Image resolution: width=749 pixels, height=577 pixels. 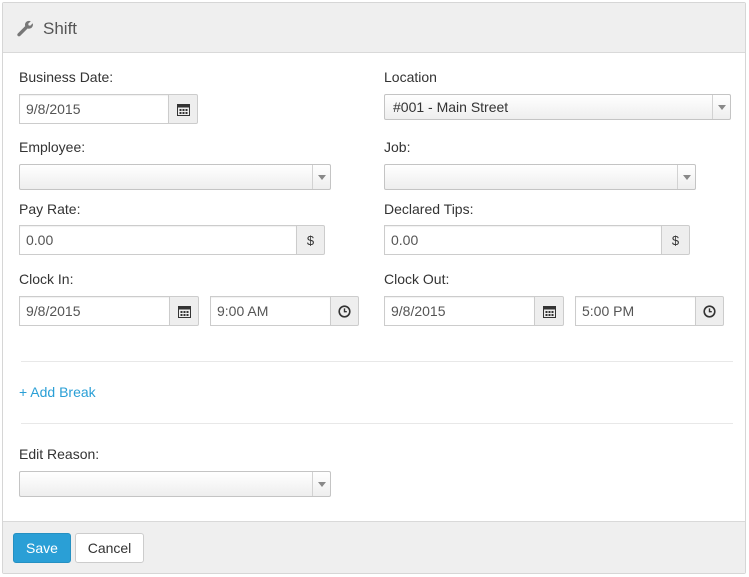 What do you see at coordinates (459, 311) in the screenshot?
I see `clock-out-date-input: 9/8/2015` at bounding box center [459, 311].